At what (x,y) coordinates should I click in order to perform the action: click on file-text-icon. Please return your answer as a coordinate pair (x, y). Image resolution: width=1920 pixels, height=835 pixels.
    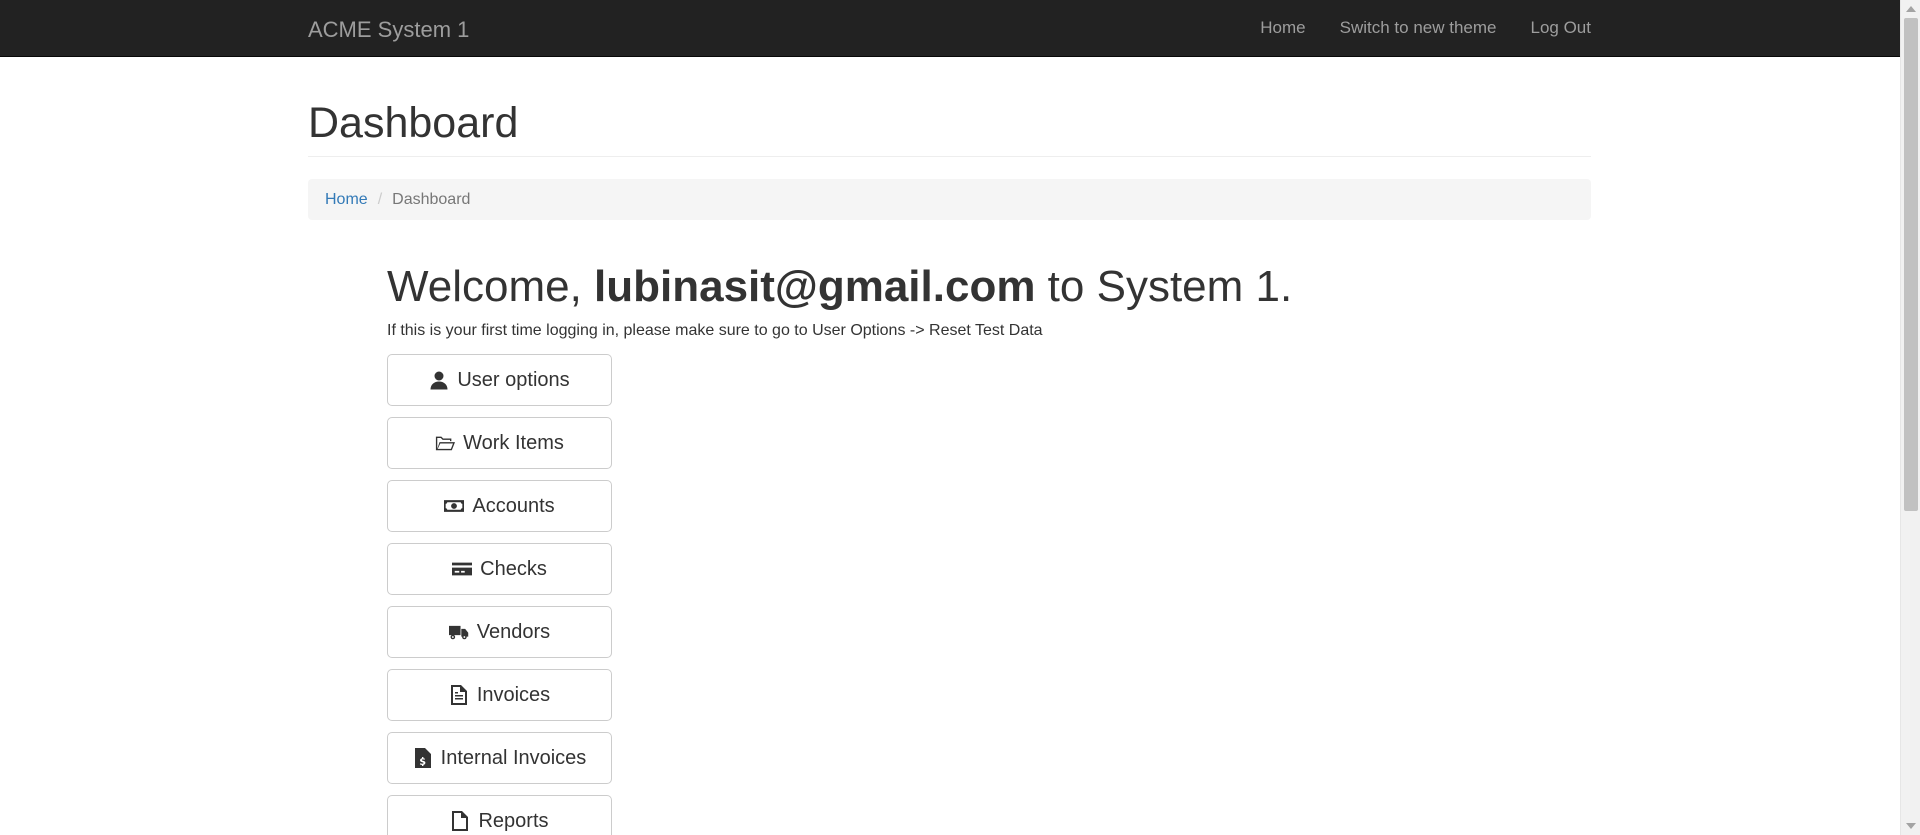
    Looking at the image, I should click on (458, 695).